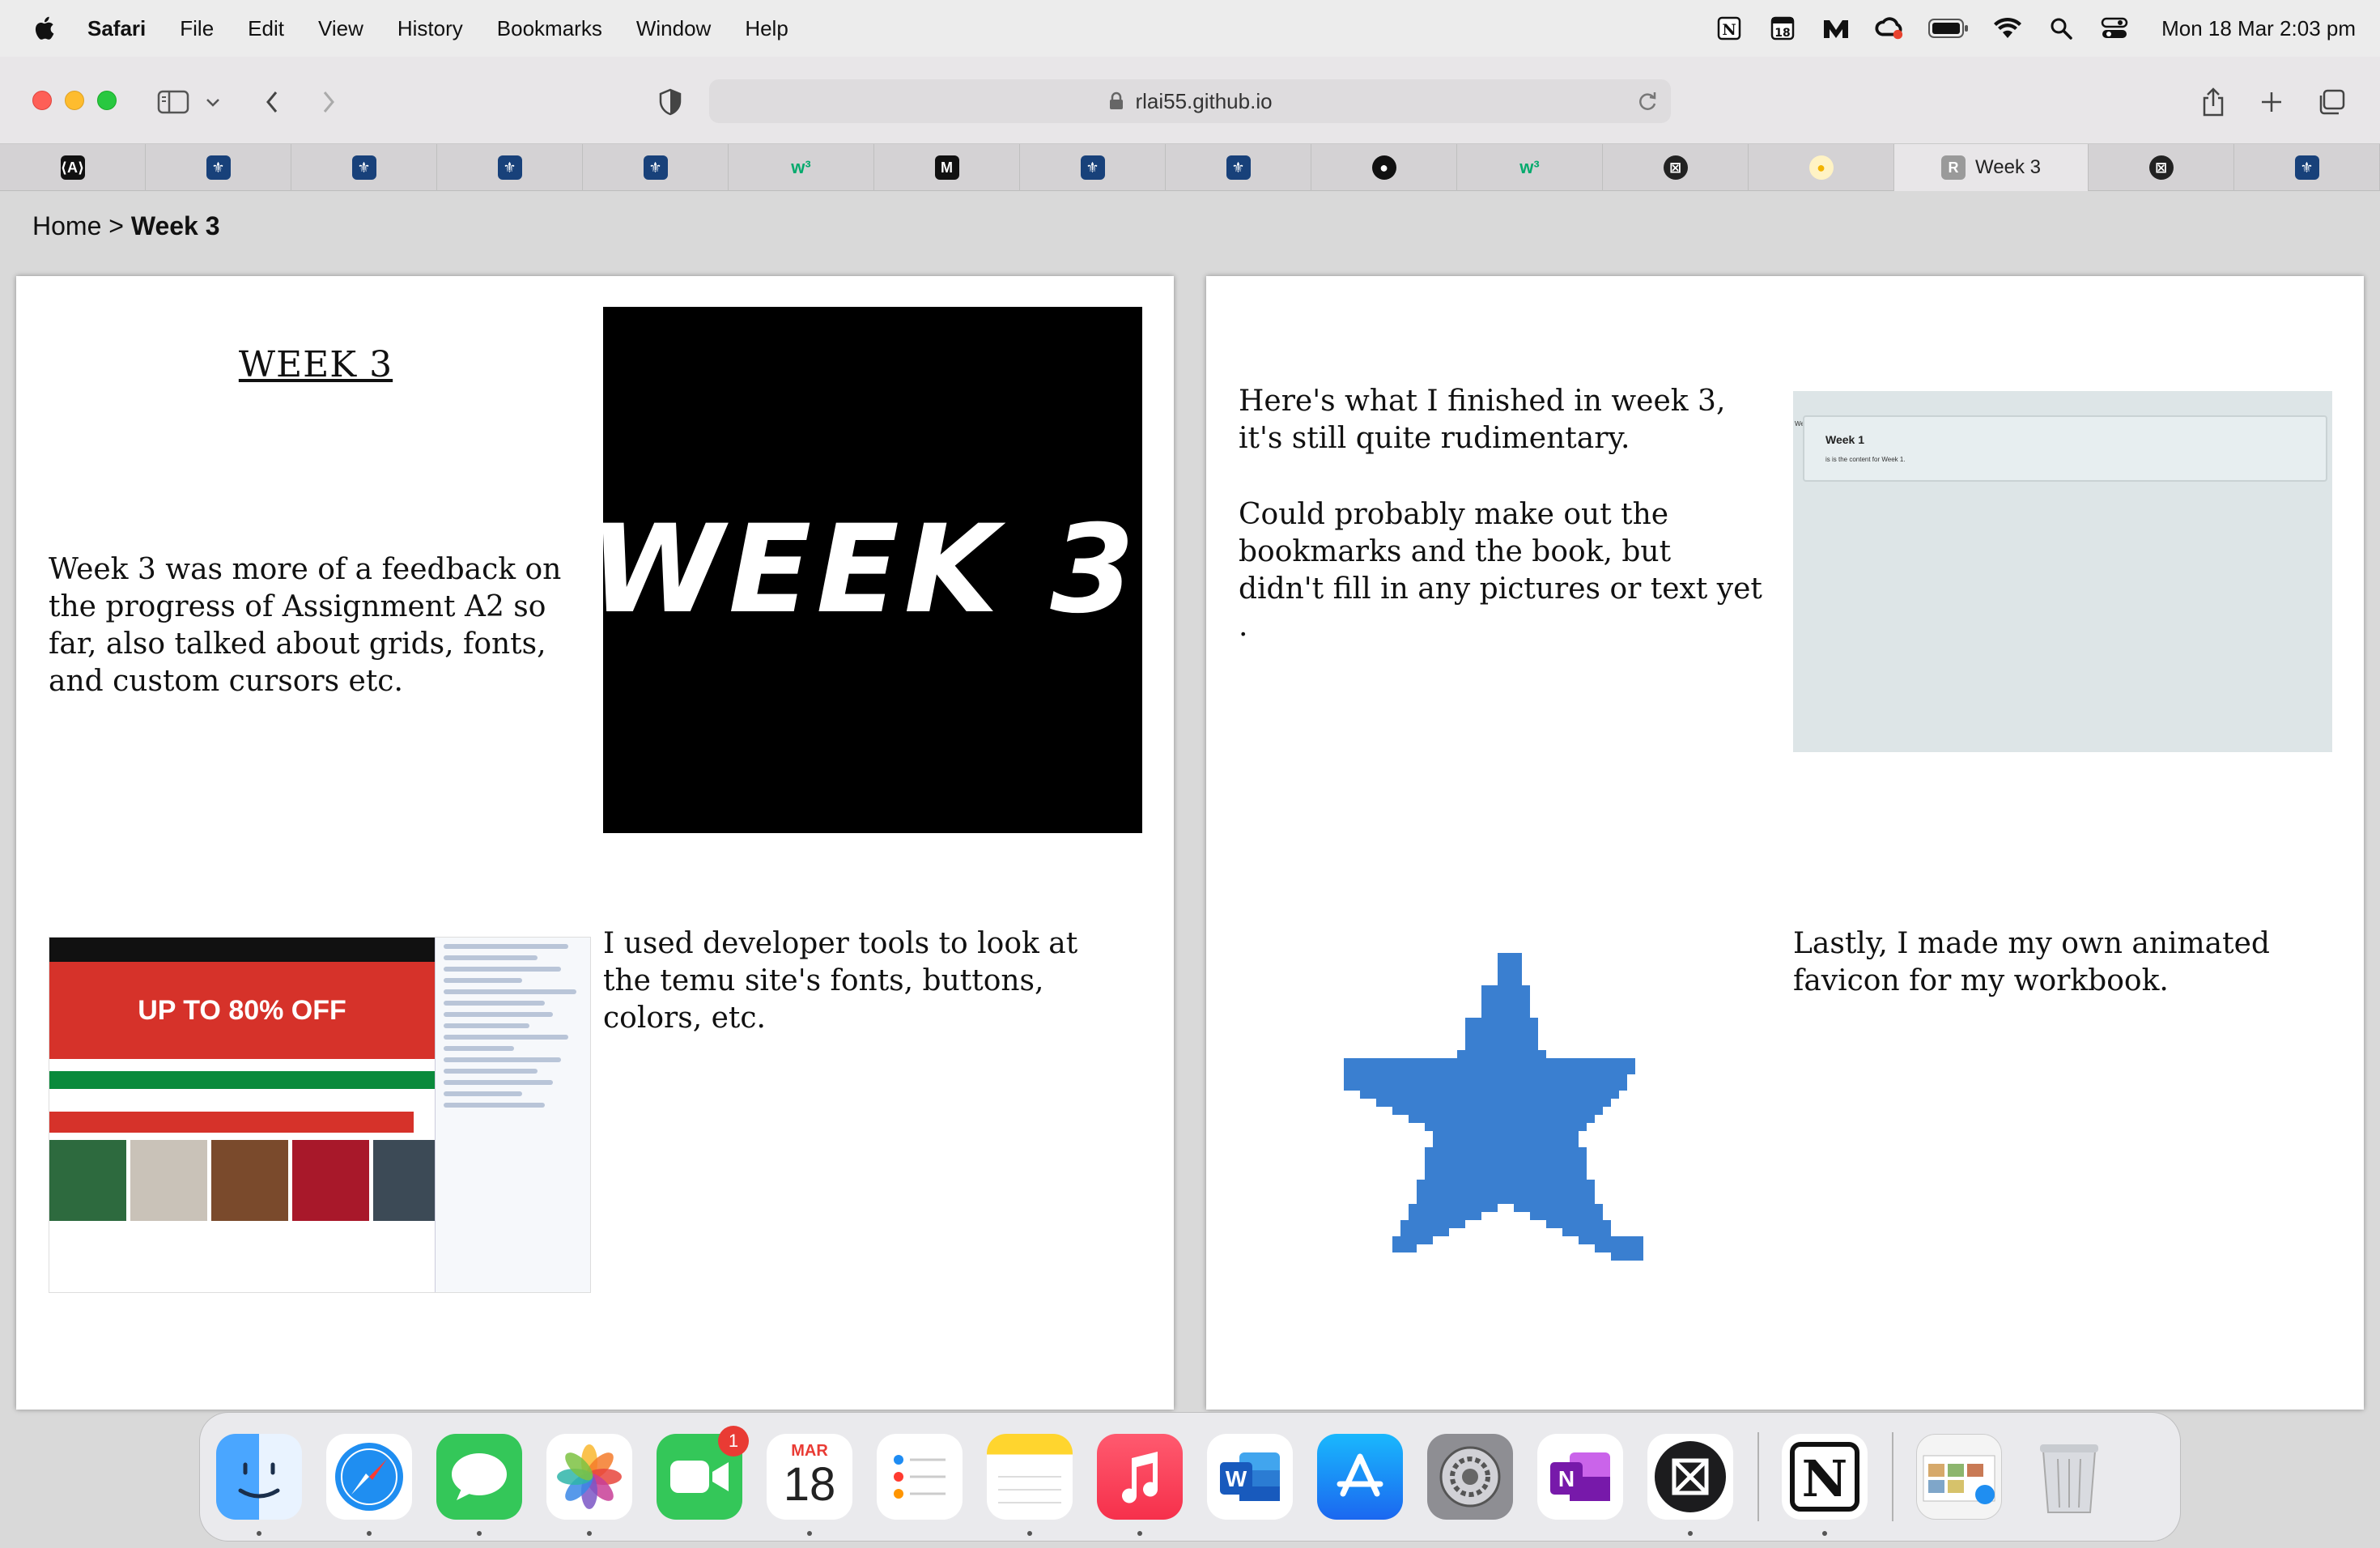  I want to click on chevron-left-icon, so click(272, 102).